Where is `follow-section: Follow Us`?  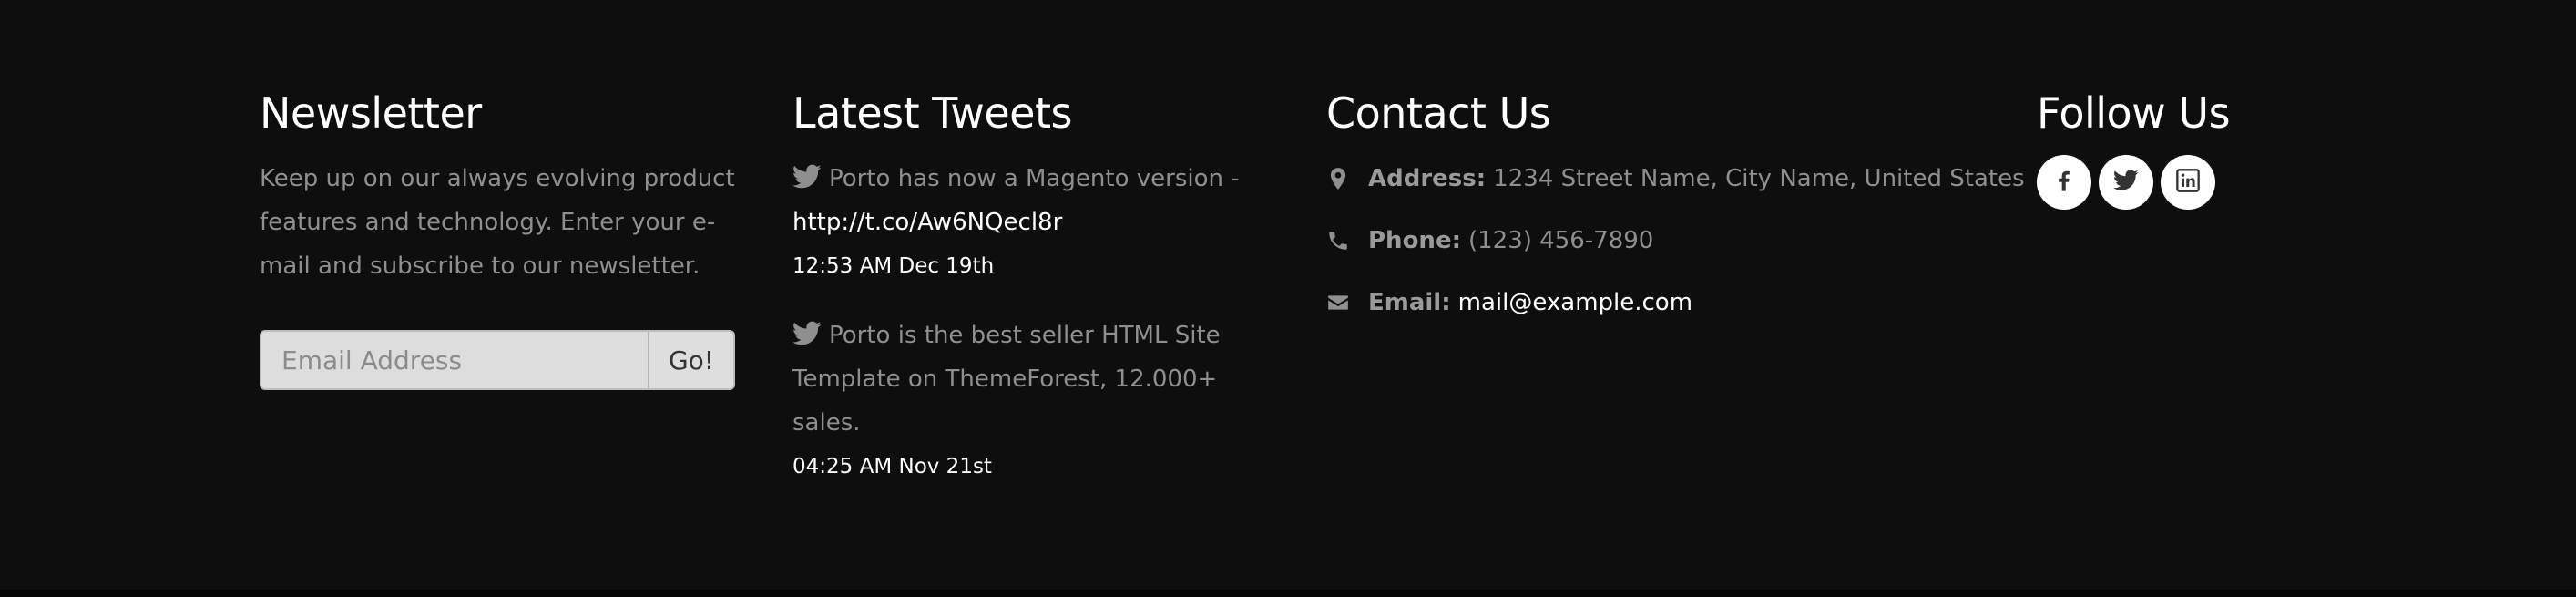 follow-section: Follow Us is located at coordinates (2219, 148).